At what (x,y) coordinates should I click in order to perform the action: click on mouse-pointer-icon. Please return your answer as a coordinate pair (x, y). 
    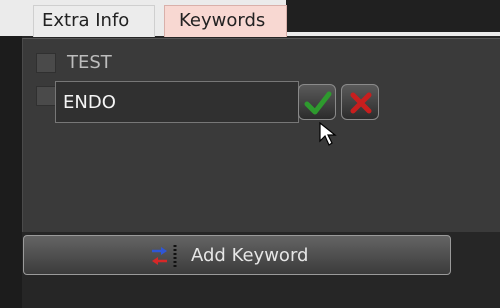
    Looking at the image, I should click on (328, 133).